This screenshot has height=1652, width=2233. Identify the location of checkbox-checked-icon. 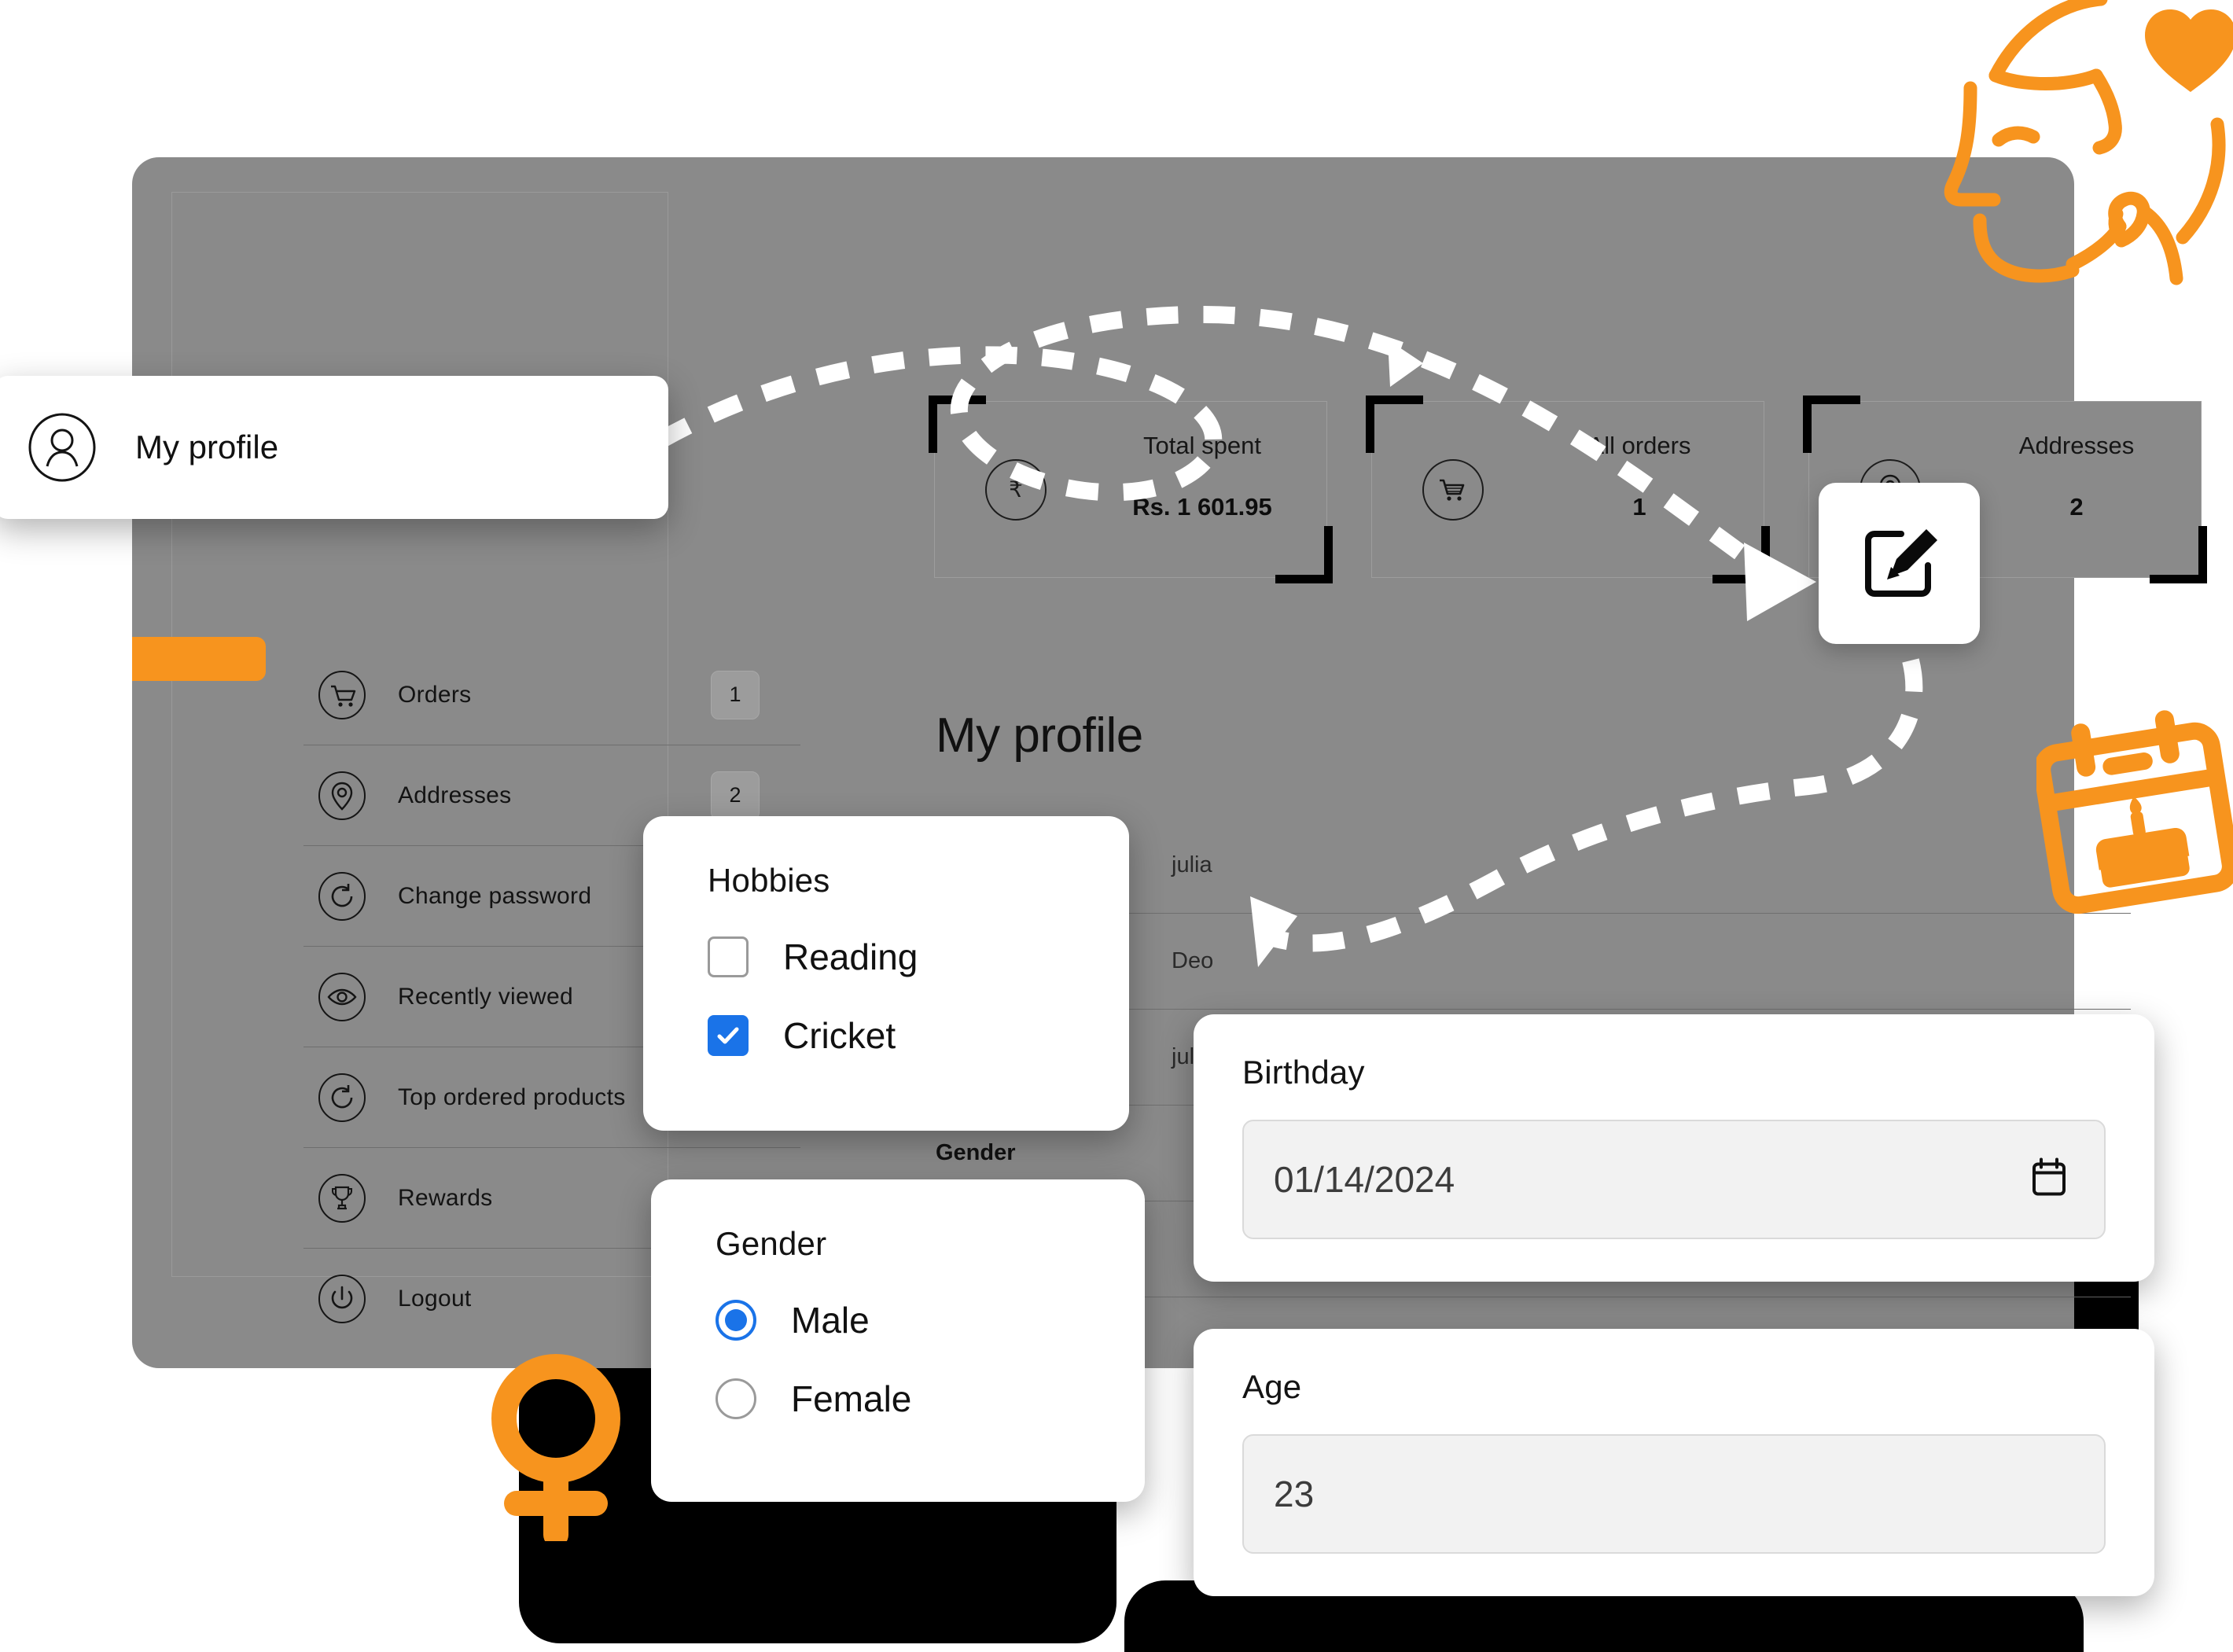
(728, 1035).